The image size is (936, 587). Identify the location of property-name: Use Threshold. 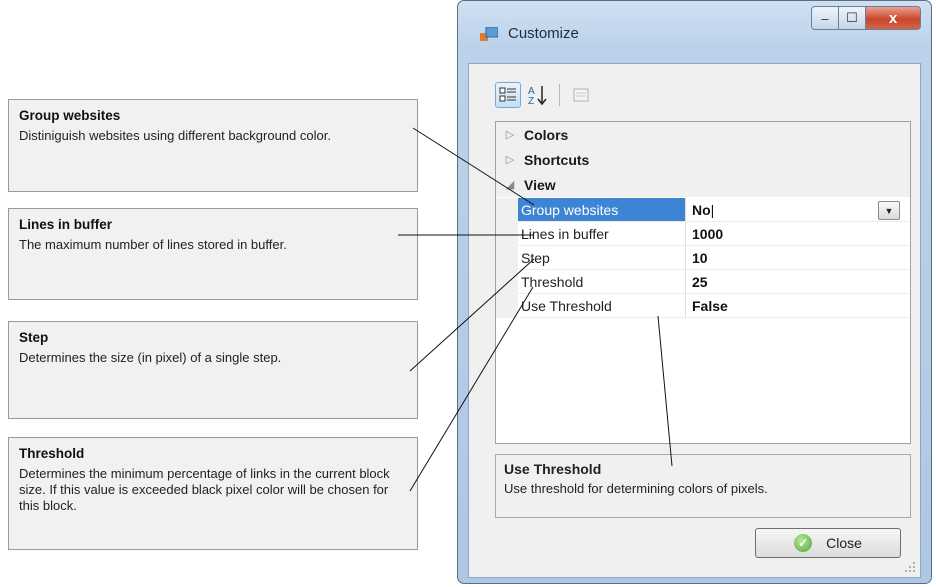
(602, 306).